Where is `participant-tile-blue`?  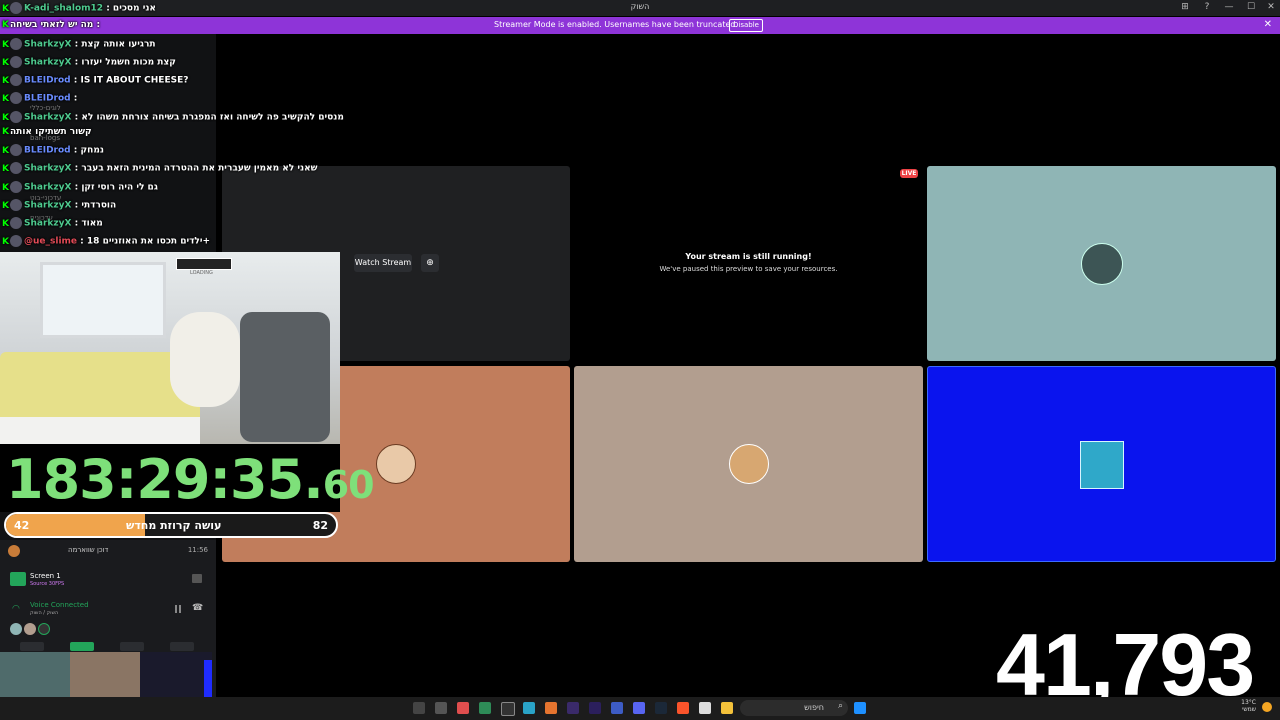 participant-tile-blue is located at coordinates (1101, 464).